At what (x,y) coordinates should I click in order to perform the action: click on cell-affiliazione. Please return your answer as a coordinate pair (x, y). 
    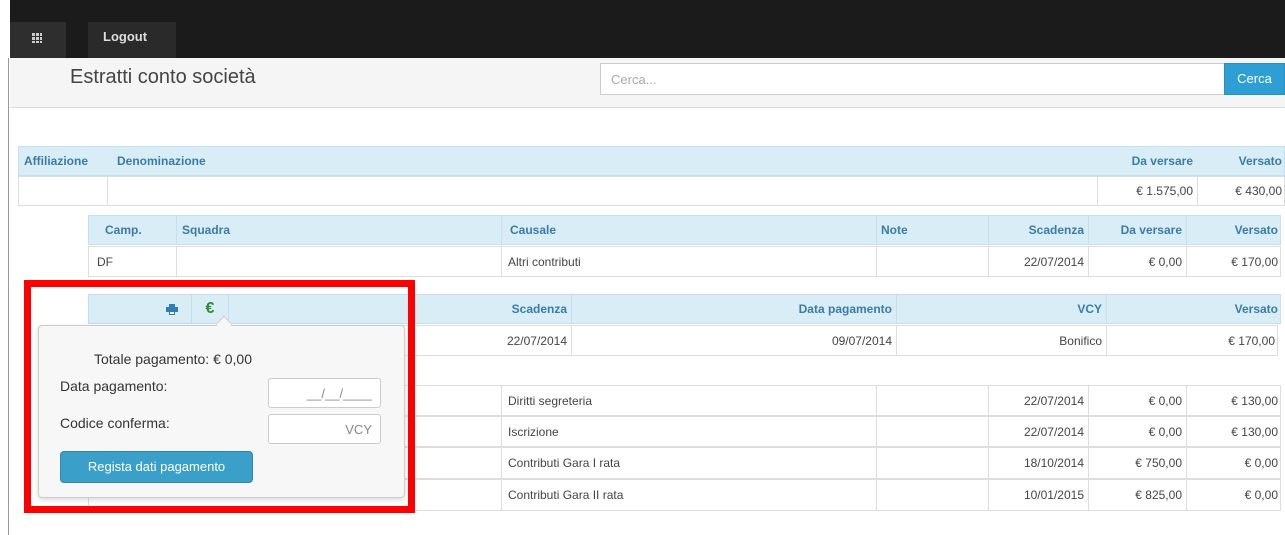
    Looking at the image, I should click on (63, 191).